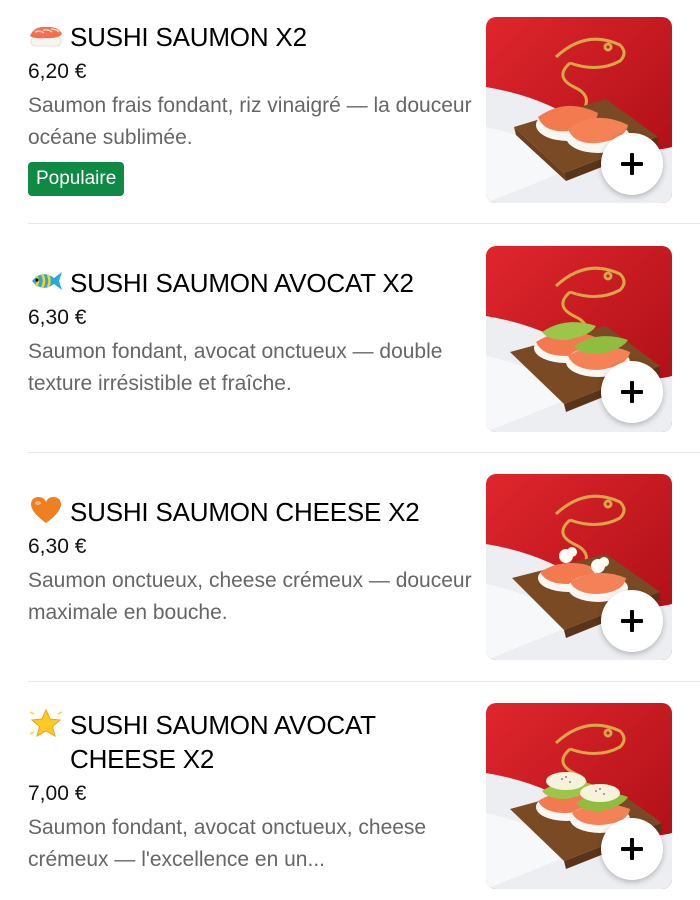 The image size is (700, 900). What do you see at coordinates (57, 793) in the screenshot?
I see `item-price: 7,00 €` at bounding box center [57, 793].